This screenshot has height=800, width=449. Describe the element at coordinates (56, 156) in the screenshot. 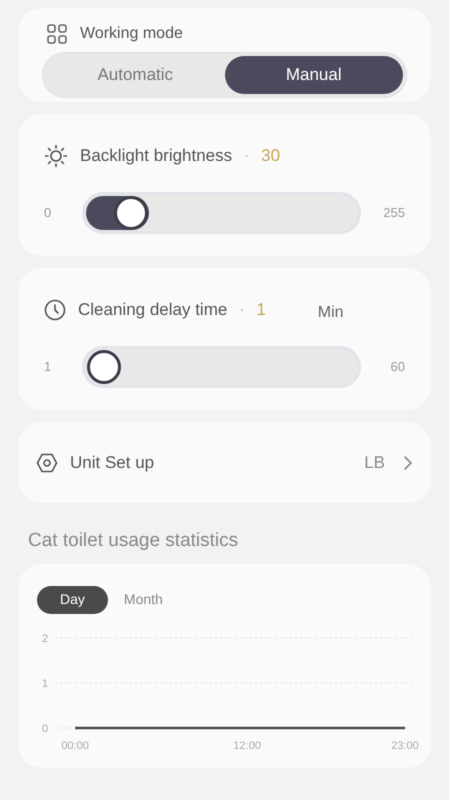

I see `sun-icon` at that location.